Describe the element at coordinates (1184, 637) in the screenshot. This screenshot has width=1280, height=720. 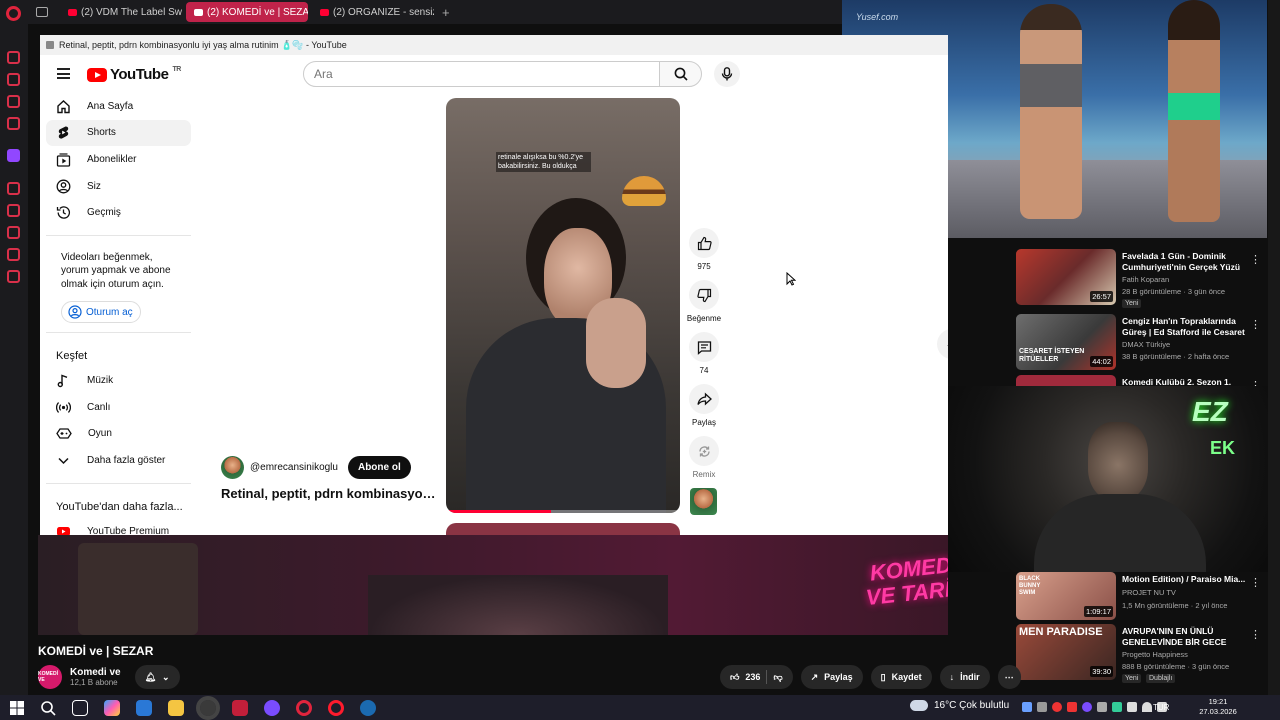
I see `rec-title: AVRUPA'NIN EN ÜNLÜ GENELEVİNDE BİR GECE` at that location.